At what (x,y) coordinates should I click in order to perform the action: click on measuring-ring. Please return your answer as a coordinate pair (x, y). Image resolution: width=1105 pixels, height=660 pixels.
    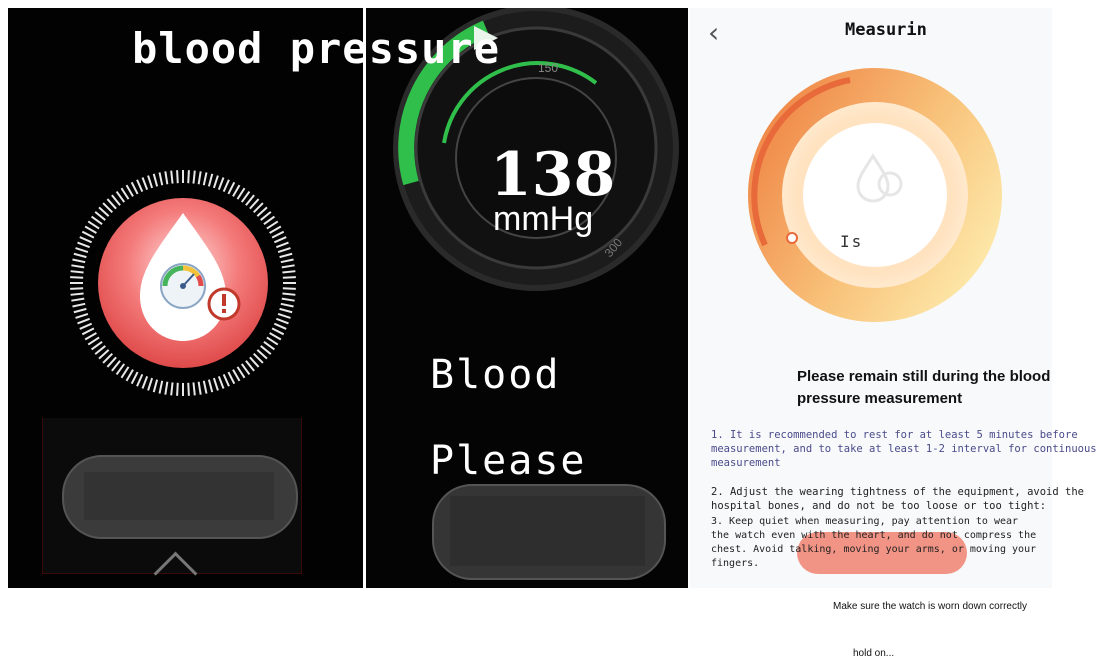
    Looking at the image, I should click on (875, 195).